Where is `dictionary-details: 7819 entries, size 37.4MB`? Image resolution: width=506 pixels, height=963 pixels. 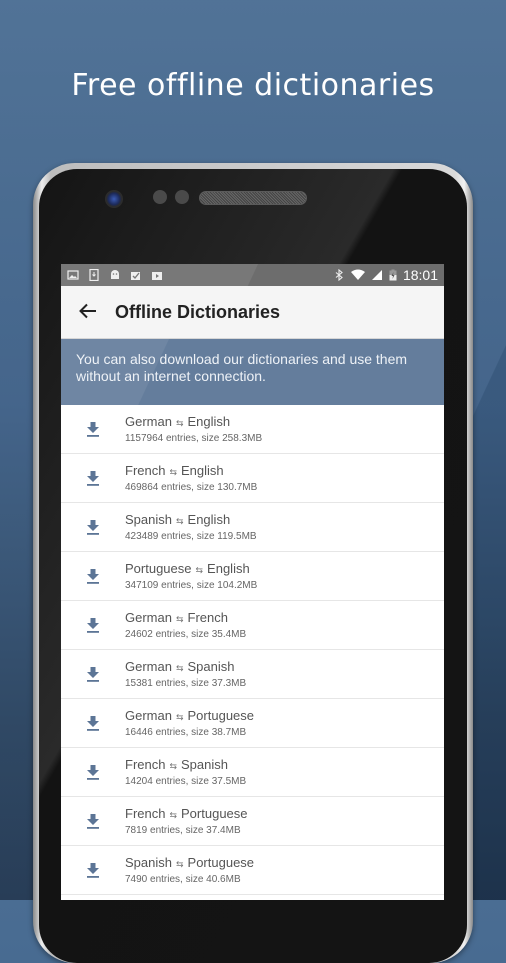 dictionary-details: 7819 entries, size 37.4MB is located at coordinates (183, 830).